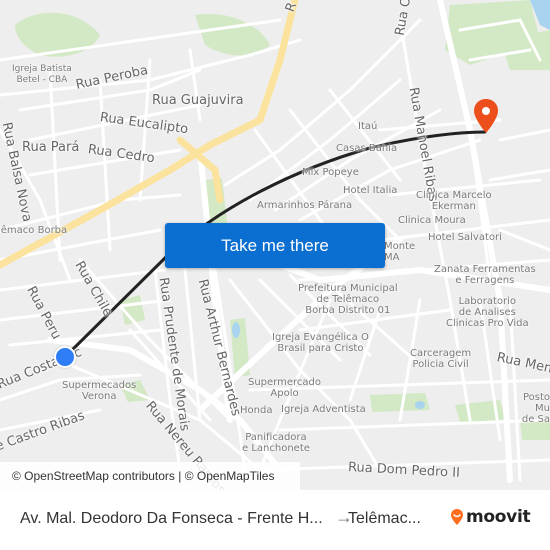 This screenshot has width=550, height=550. Describe the element at coordinates (276, 443) in the screenshot. I see `poi-label: Panificadora e Lanchonete` at that location.